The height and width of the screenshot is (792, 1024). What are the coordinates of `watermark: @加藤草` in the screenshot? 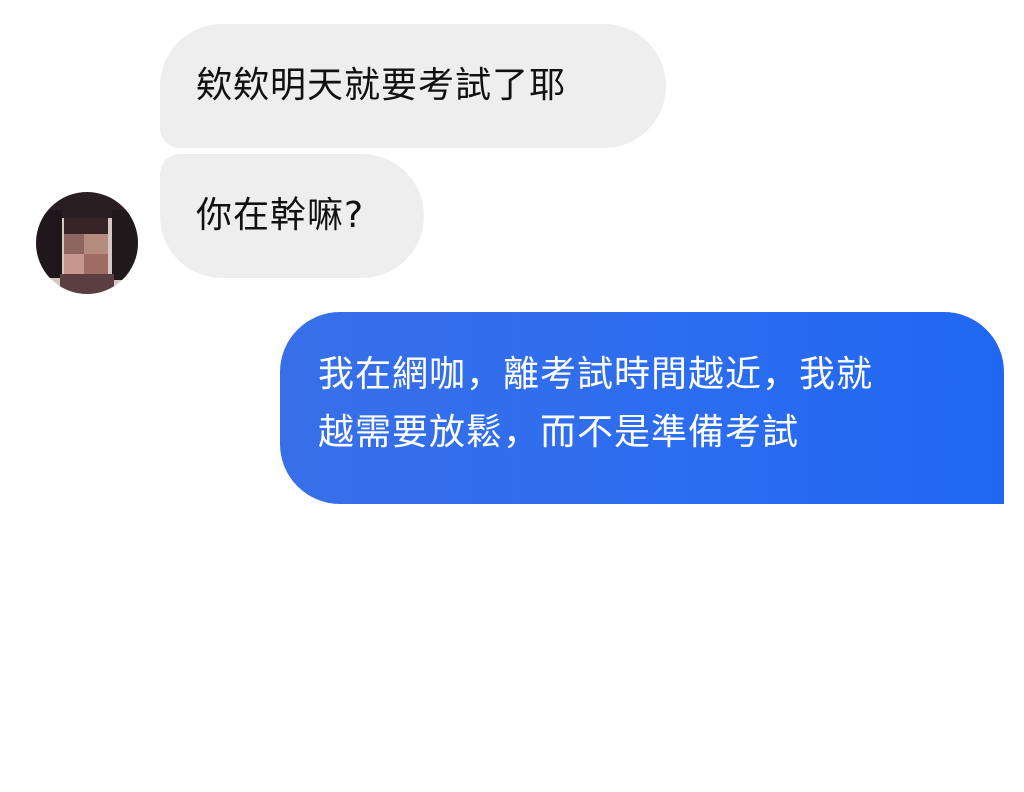 It's located at (918, 738).